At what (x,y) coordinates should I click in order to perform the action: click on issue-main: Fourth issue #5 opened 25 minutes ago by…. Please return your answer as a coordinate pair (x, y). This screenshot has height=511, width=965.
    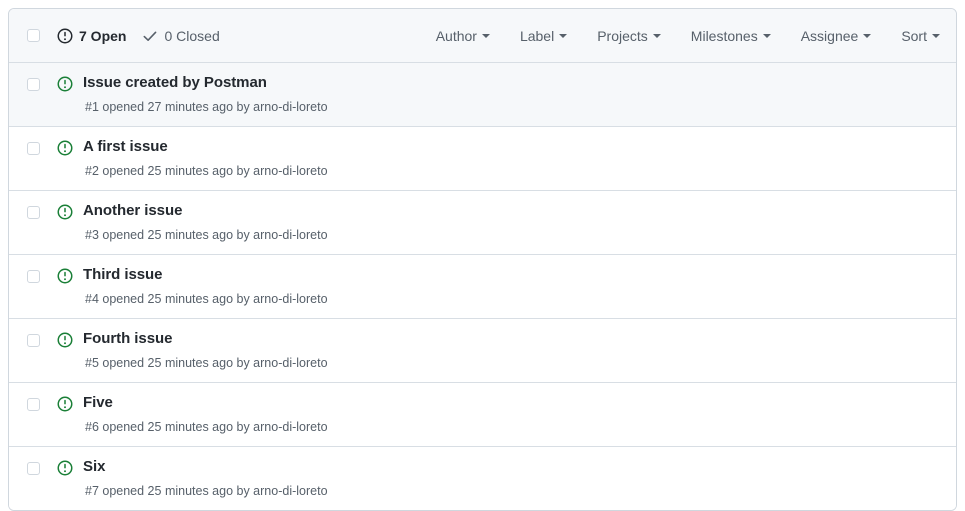
    Looking at the image, I should click on (519, 350).